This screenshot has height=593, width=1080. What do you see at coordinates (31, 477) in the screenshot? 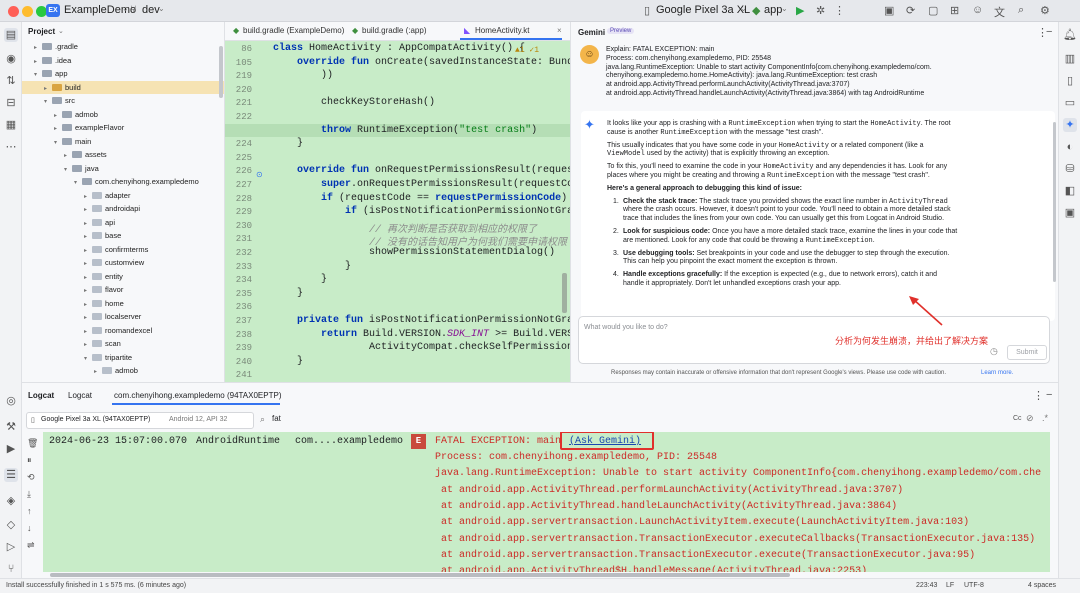
I see `restart-icon: ⟲` at bounding box center [31, 477].